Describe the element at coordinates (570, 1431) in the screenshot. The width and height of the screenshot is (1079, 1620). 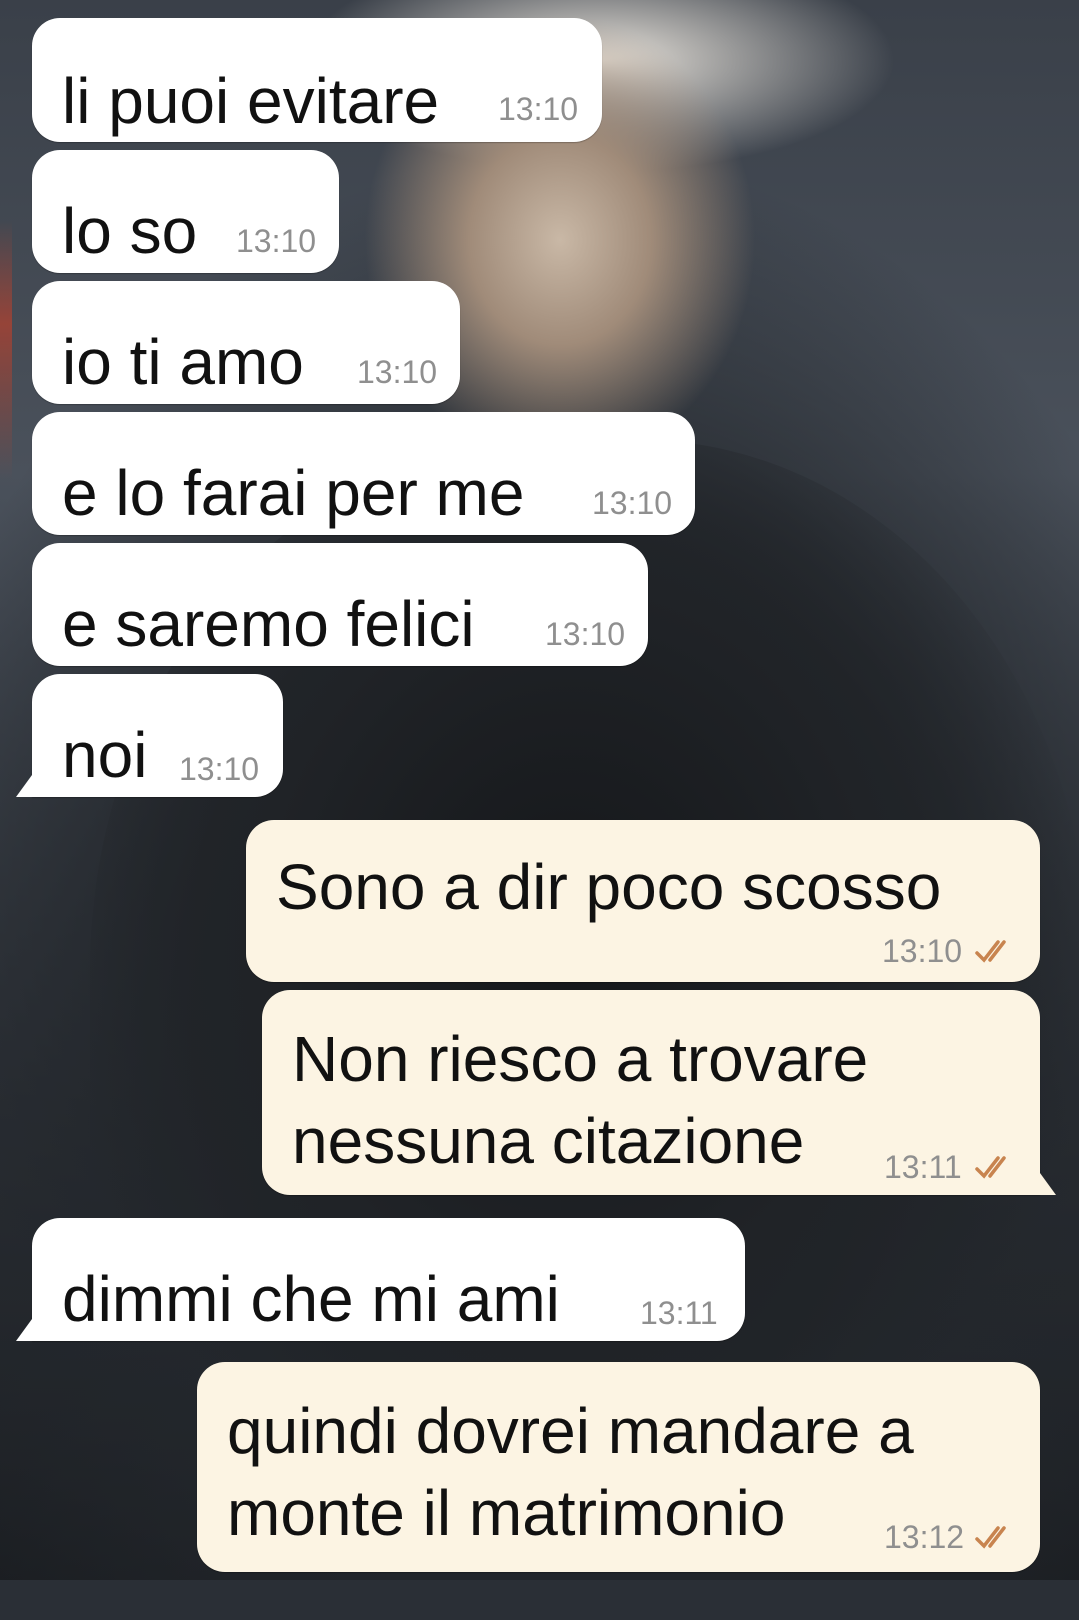
I see `message-text-line: quindi dovrei mandare a` at that location.